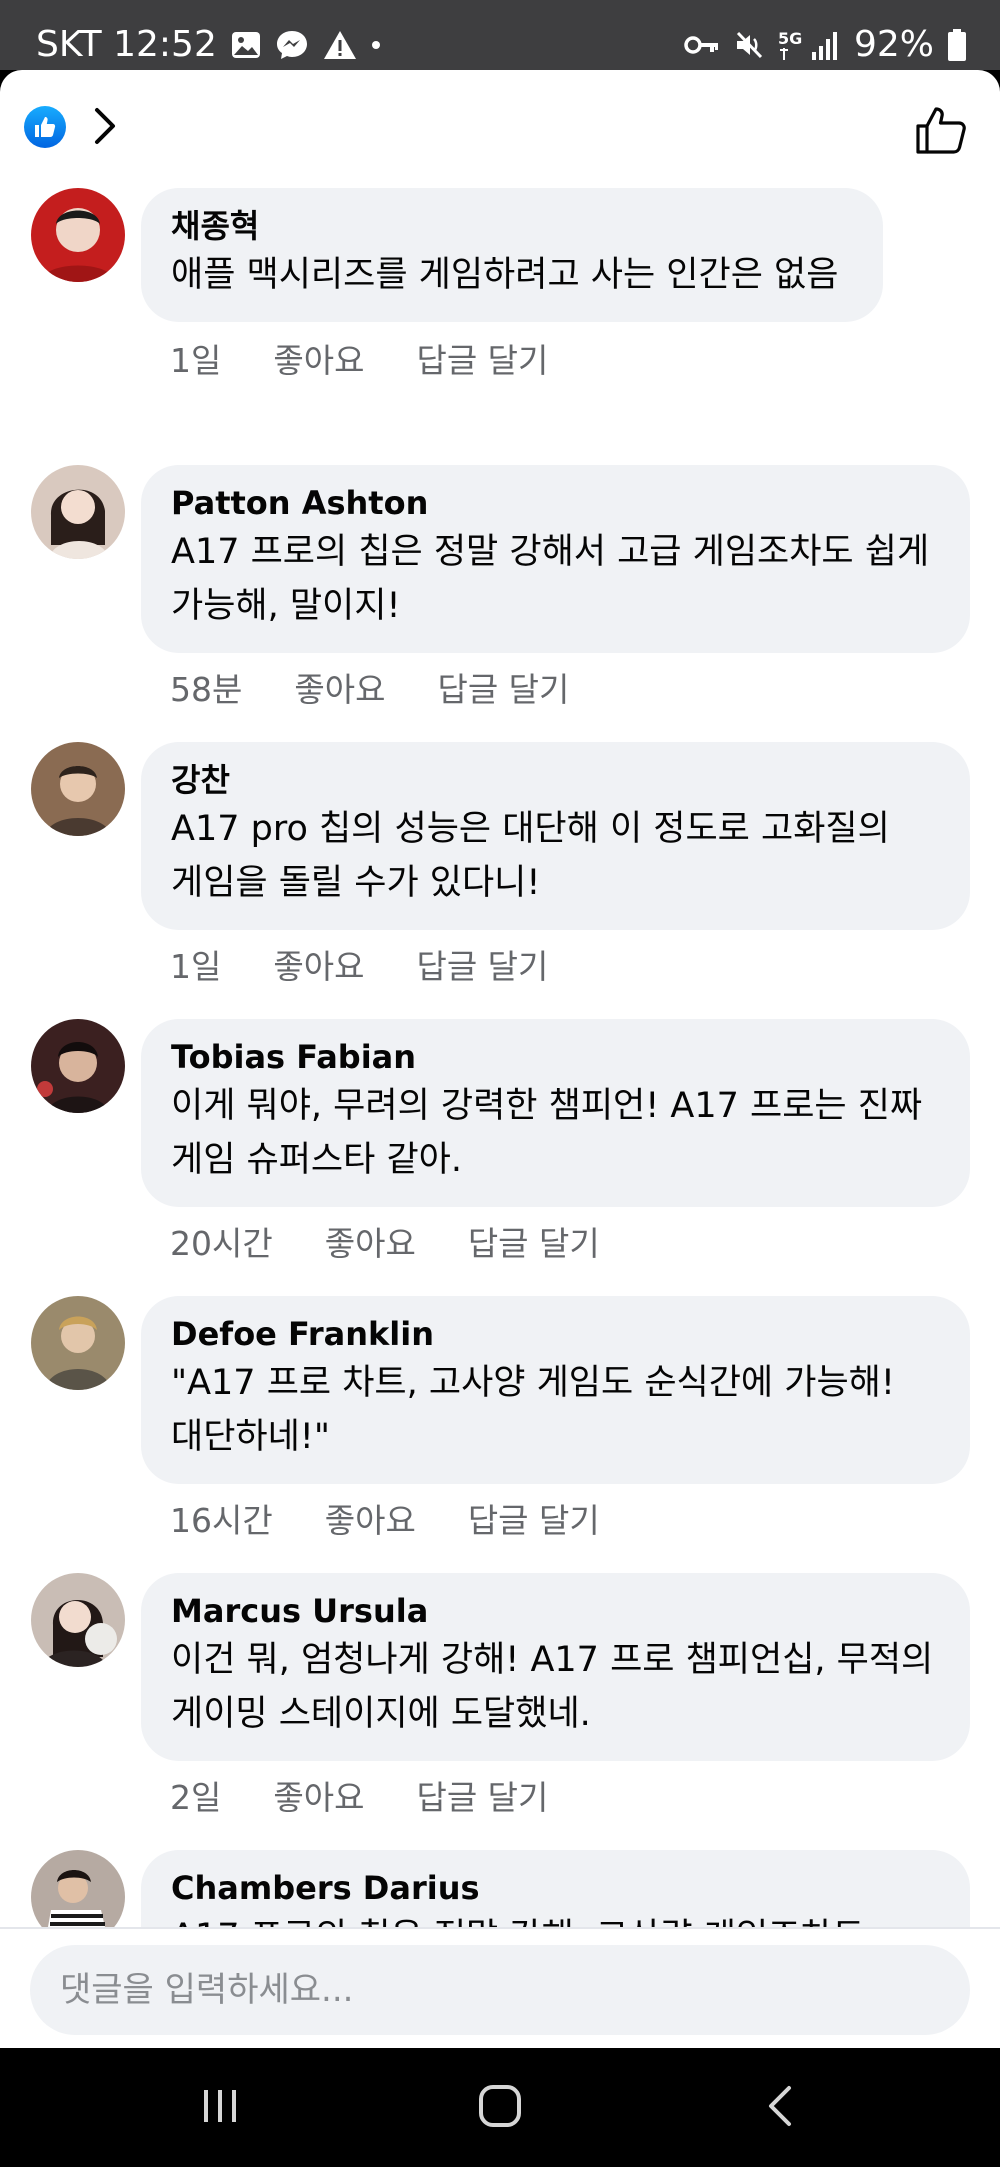  I want to click on navigation-bar, so click(500, 2107).